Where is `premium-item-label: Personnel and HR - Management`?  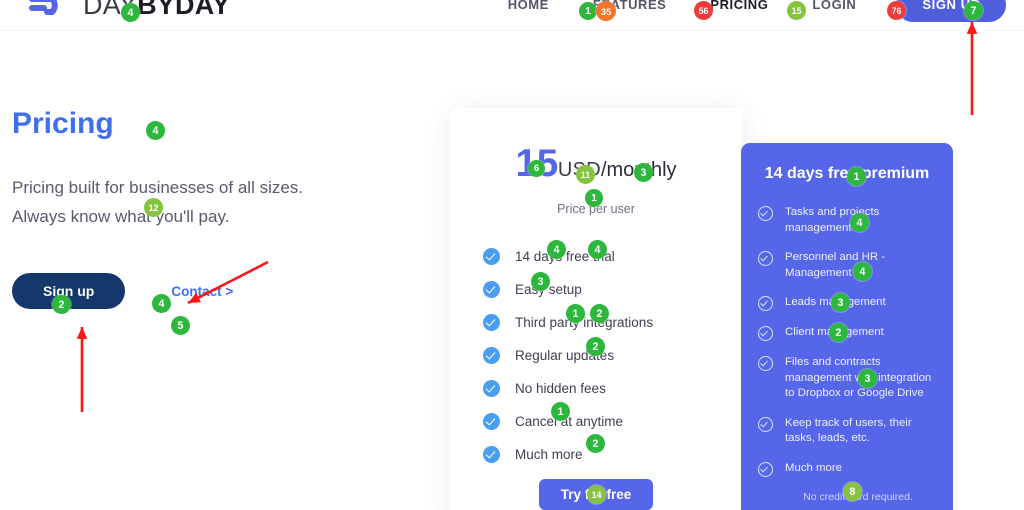 premium-item-label: Personnel and HR - Management is located at coordinates (835, 265).